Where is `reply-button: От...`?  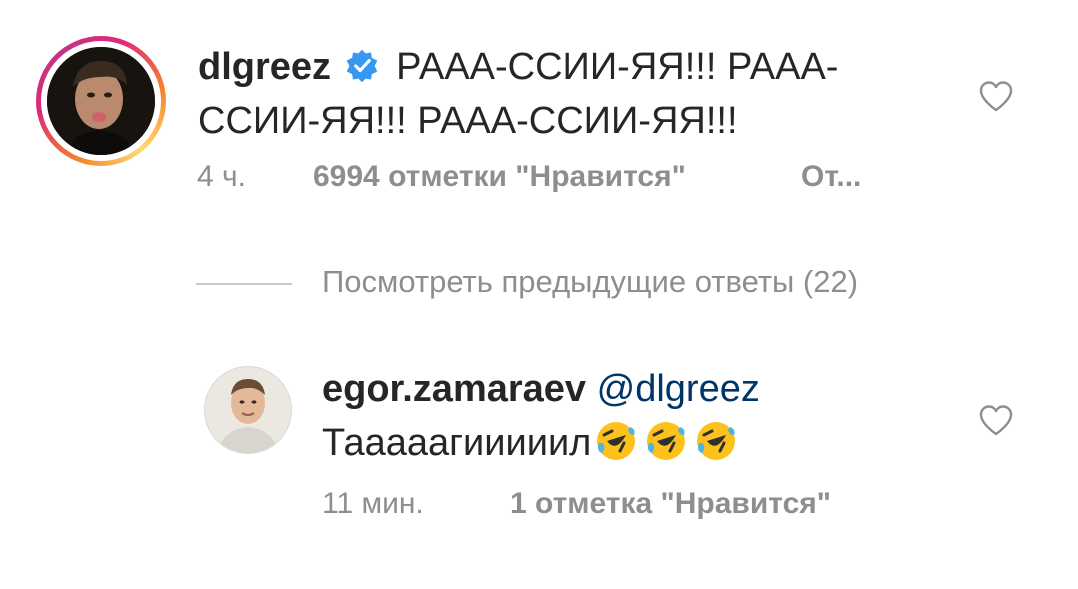
reply-button: От... is located at coordinates (831, 177).